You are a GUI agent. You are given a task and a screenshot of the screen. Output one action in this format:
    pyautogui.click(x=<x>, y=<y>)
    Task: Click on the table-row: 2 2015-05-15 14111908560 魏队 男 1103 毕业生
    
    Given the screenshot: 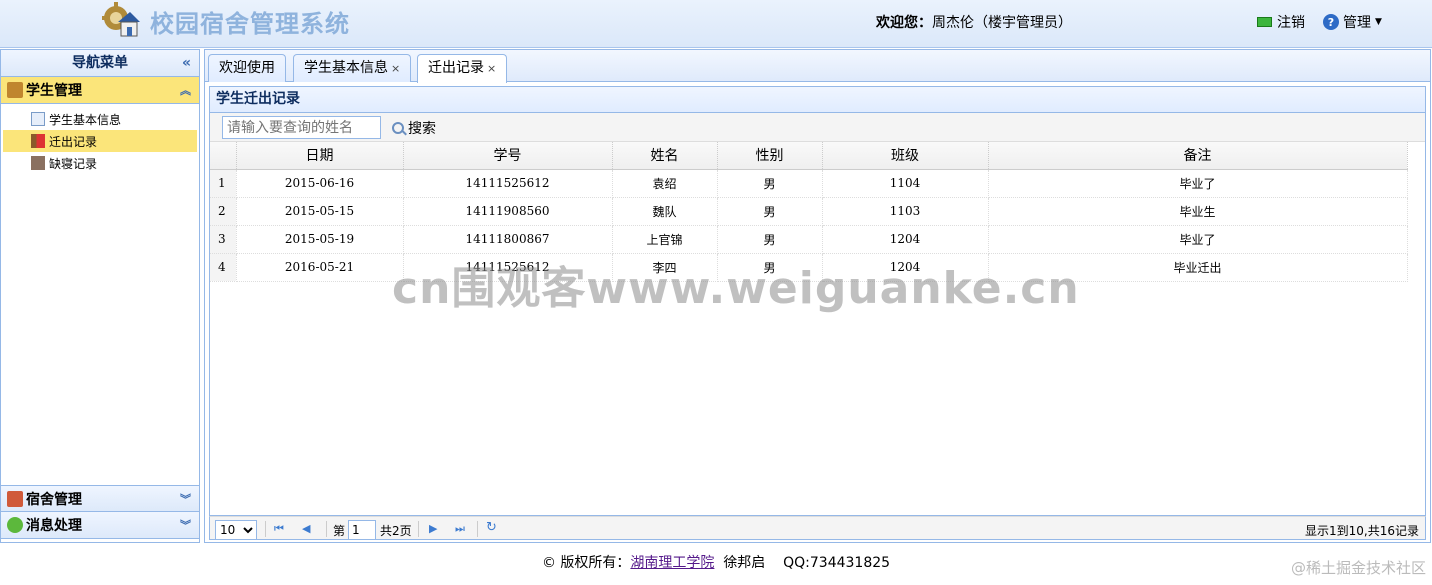 What is the action you would take?
    pyautogui.click(x=809, y=211)
    